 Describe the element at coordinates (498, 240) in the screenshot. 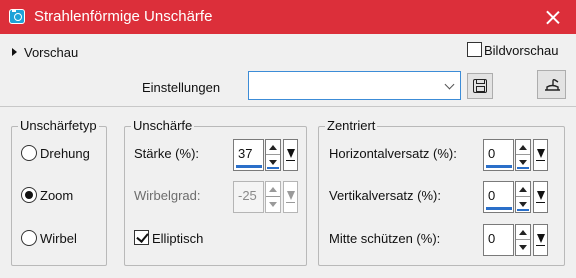

I see `mitte-input: 0` at that location.